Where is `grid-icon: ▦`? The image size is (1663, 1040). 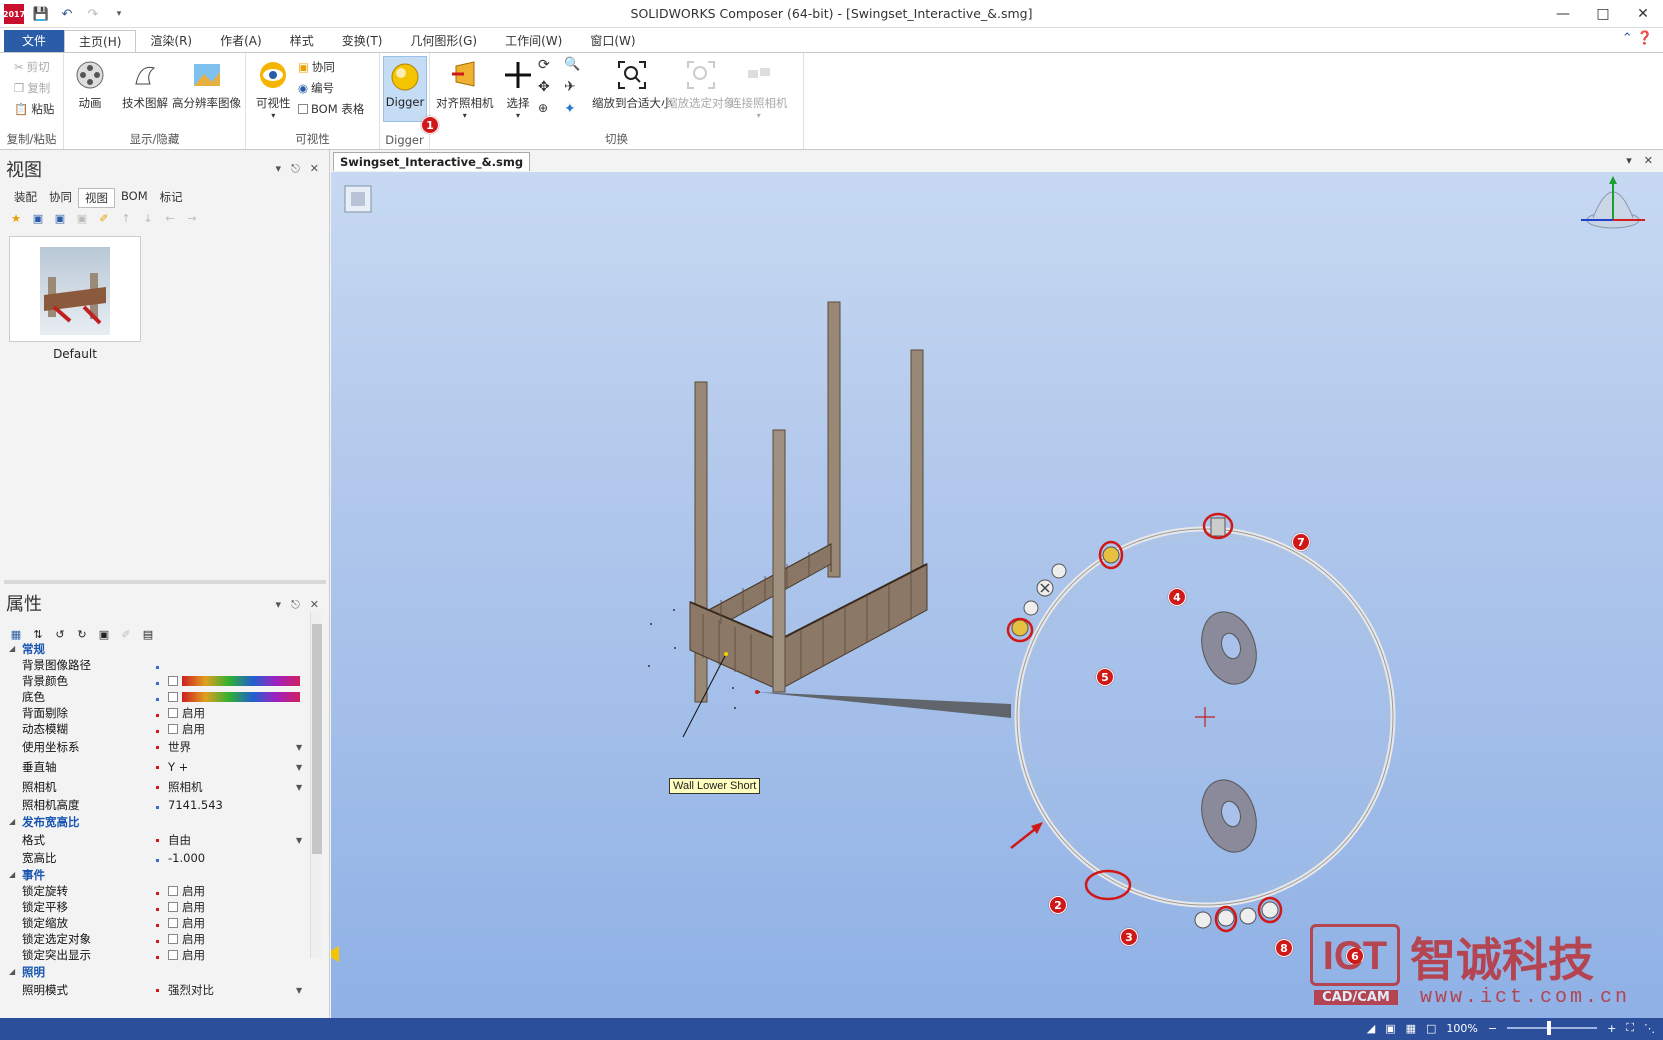
grid-icon: ▦ is located at coordinates (1411, 1028).